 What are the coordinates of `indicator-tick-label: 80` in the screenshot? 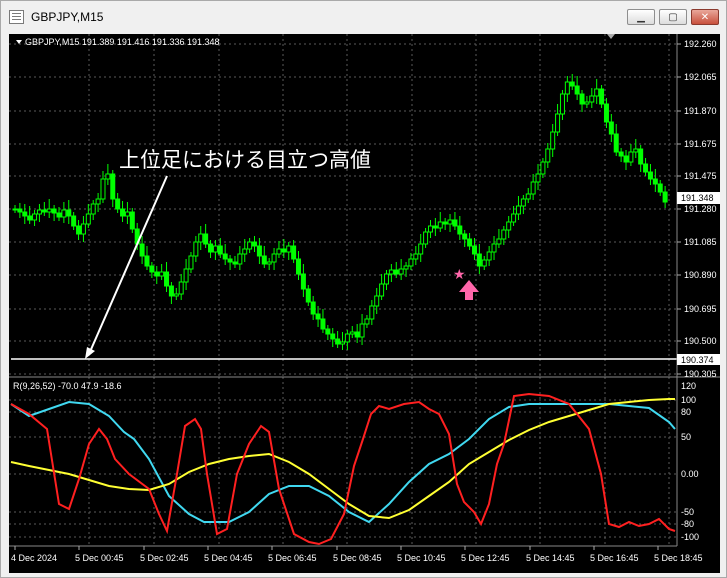 It's located at (686, 412).